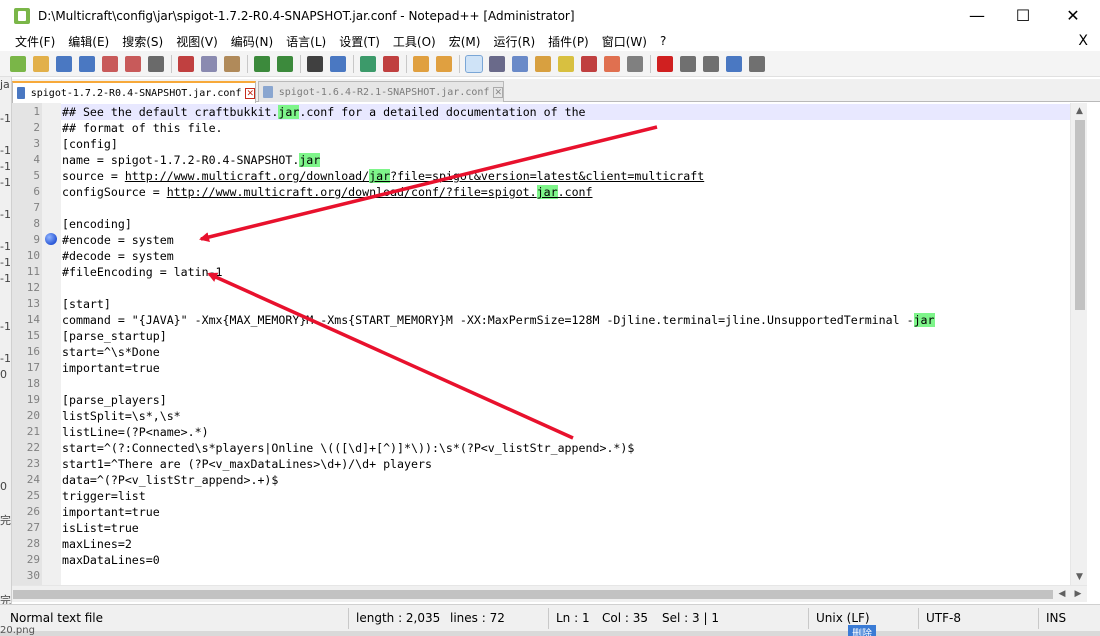 Image resolution: width=1100 pixels, height=636 pixels. I want to click on code-line: trigger=list, so click(103, 496).